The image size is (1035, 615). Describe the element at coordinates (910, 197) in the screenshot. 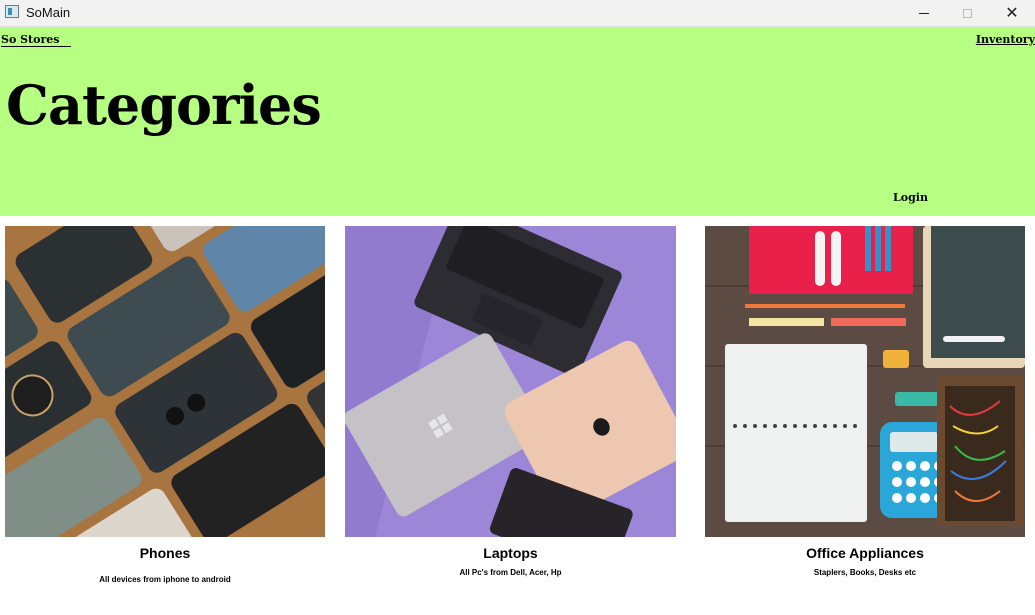

I see `login-link: Login` at that location.